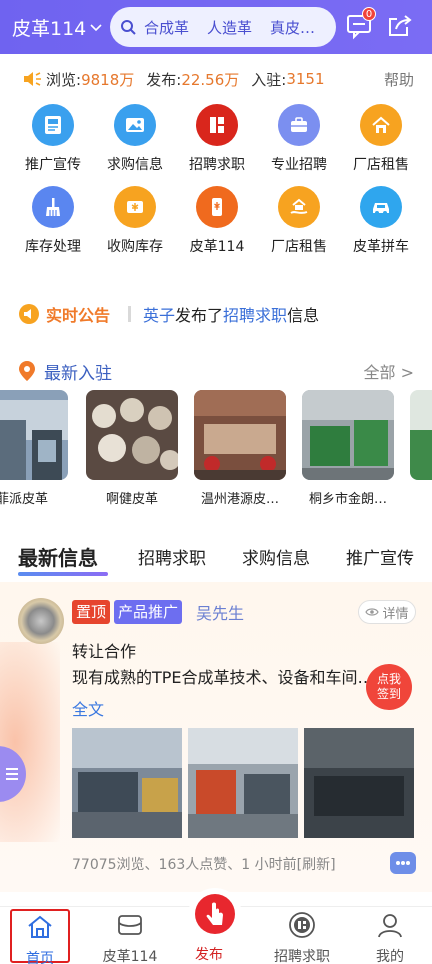 Image resolution: width=432 pixels, height=964 pixels. What do you see at coordinates (217, 125) in the screenshot?
I see `recruit-icon` at bounding box center [217, 125].